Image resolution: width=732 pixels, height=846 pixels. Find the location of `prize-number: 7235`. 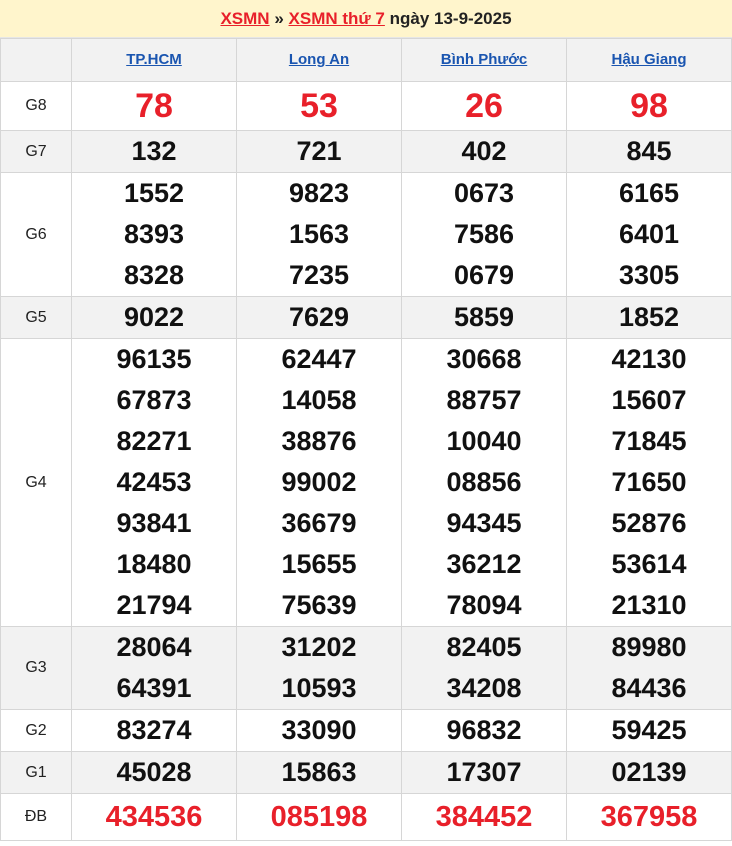

prize-number: 7235 is located at coordinates (319, 275).